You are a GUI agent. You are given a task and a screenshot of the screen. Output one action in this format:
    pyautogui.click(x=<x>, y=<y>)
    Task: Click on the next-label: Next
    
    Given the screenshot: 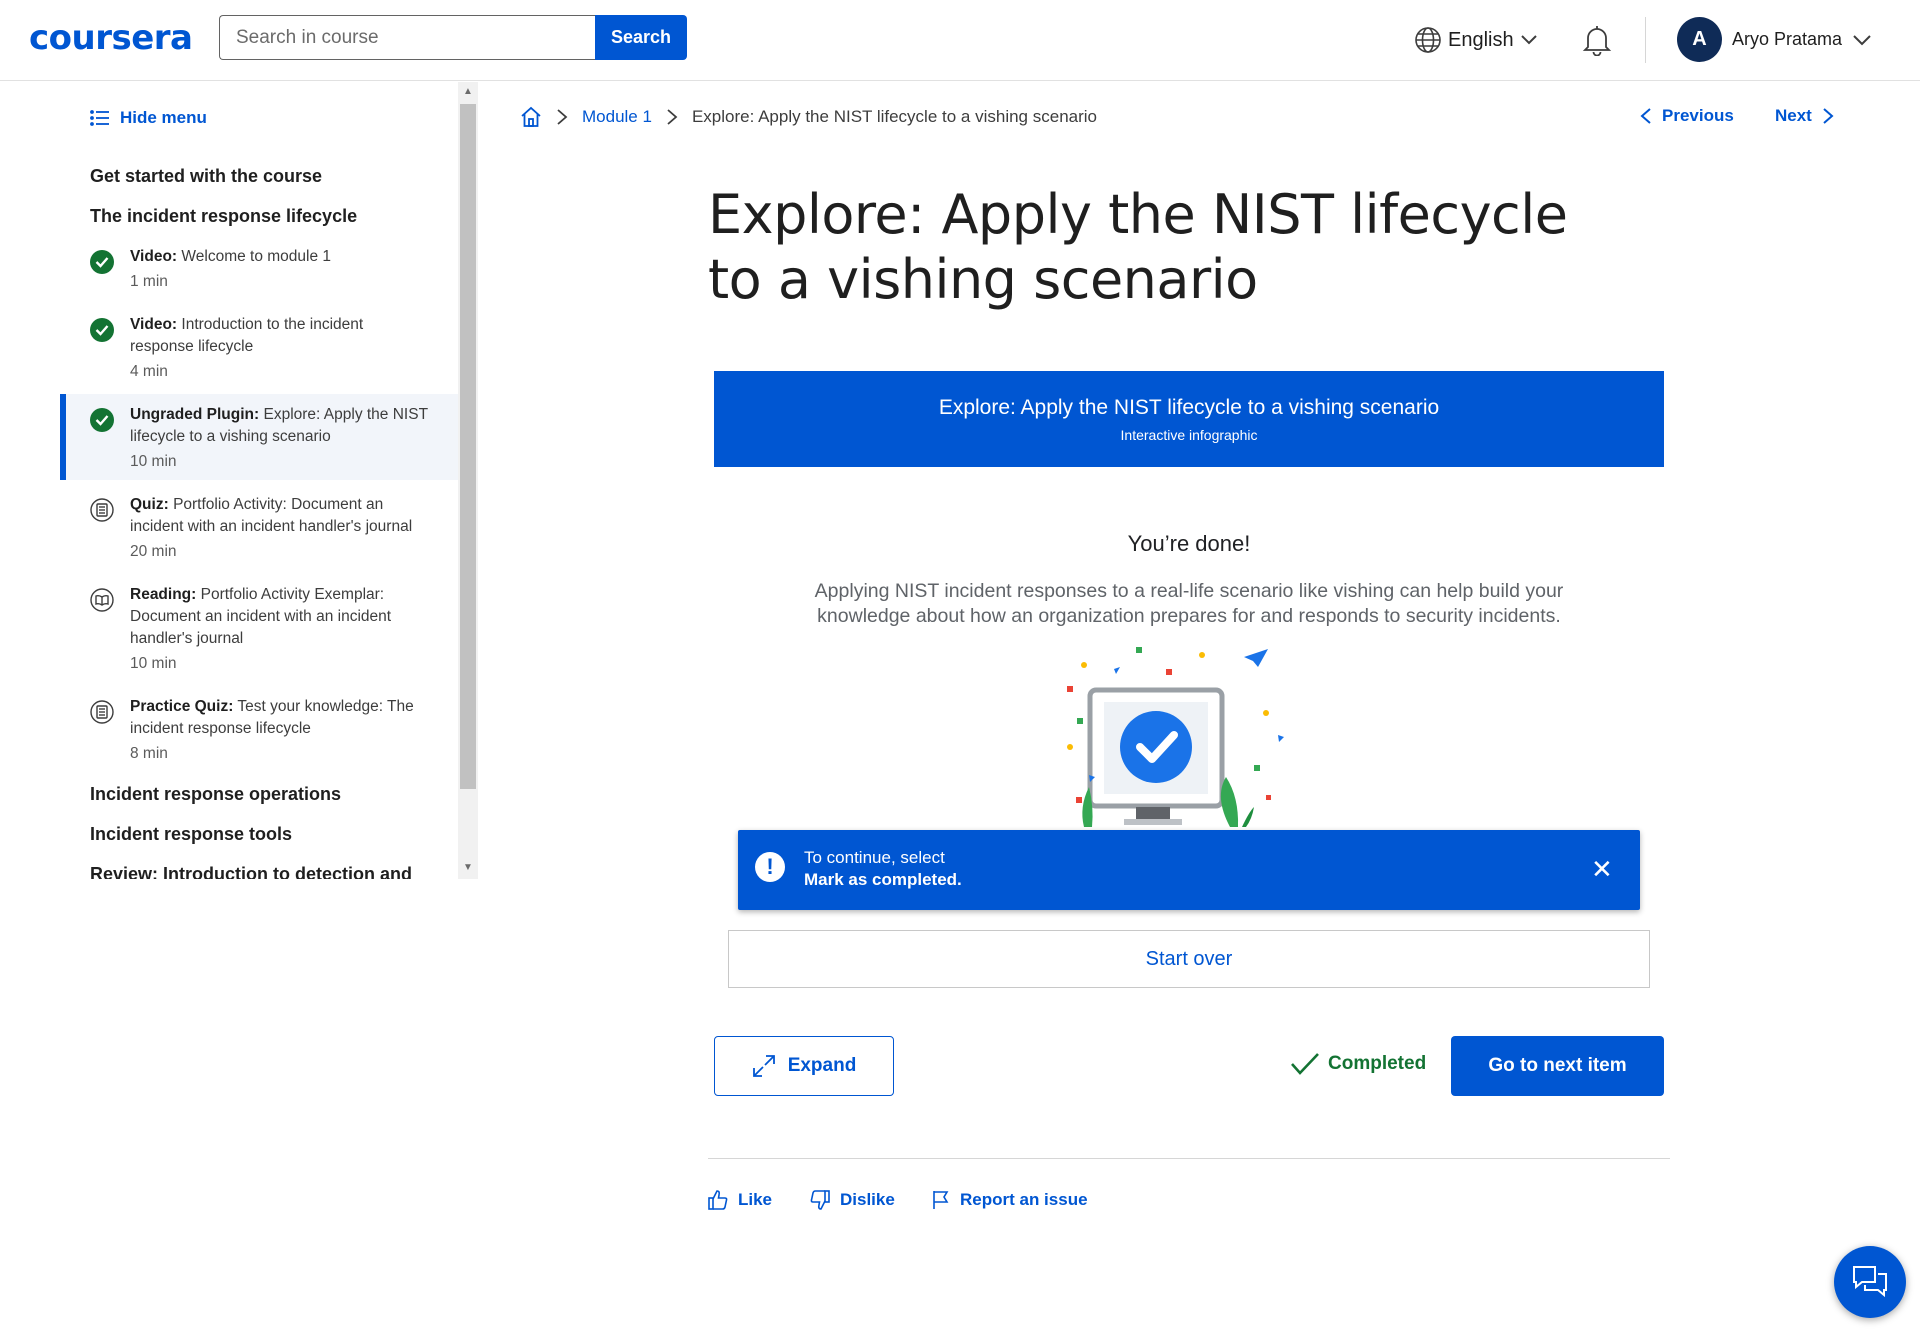 What is the action you would take?
    pyautogui.click(x=1793, y=115)
    